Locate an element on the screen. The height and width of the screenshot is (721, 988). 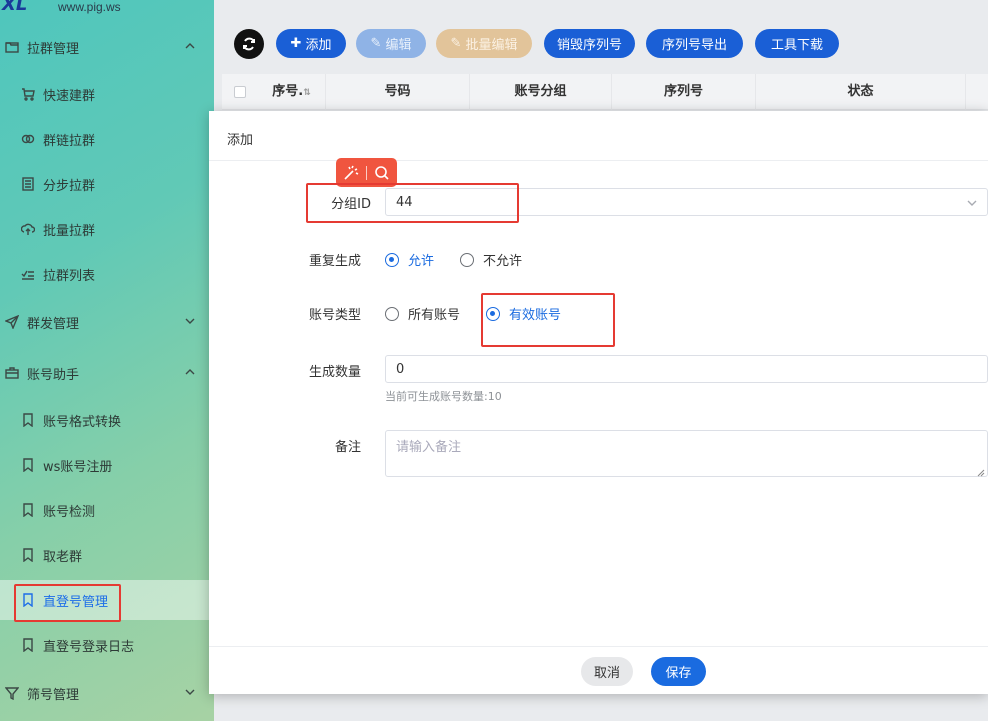
repeat-allow-radio: 允许 is located at coordinates (409, 259).